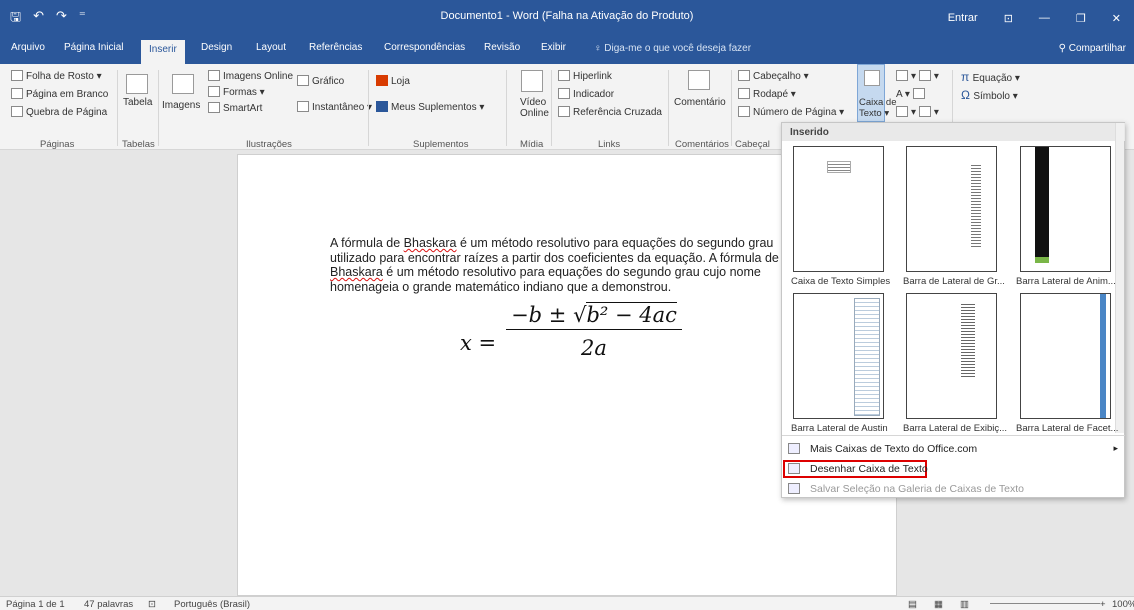  Describe the element at coordinates (953, 132) in the screenshot. I see `gallery-header: Inserido` at that location.